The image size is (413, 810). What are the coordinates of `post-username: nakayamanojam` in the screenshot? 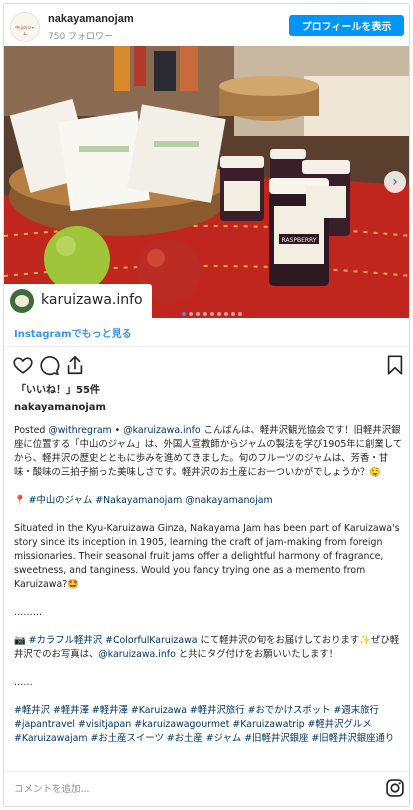 It's located at (60, 407).